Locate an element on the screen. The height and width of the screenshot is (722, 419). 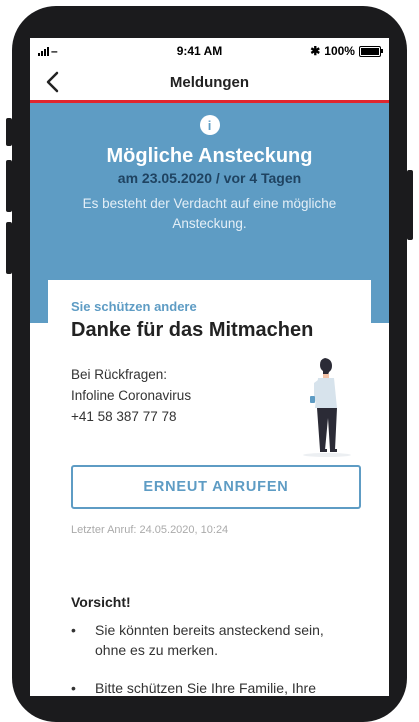
list-item: • Bitte schützen Sie Ihre Familie, Ihre is located at coordinates (211, 687).